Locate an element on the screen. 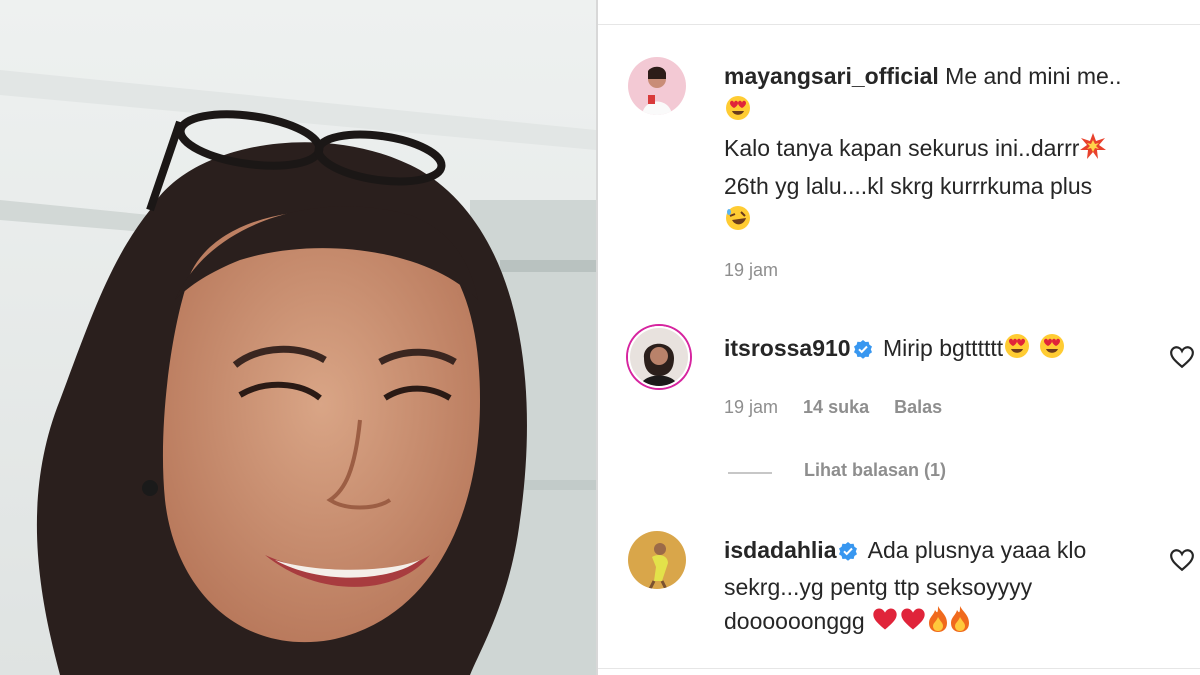  comment-2-line1: Ada plusnya yaaa klo is located at coordinates (977, 550).